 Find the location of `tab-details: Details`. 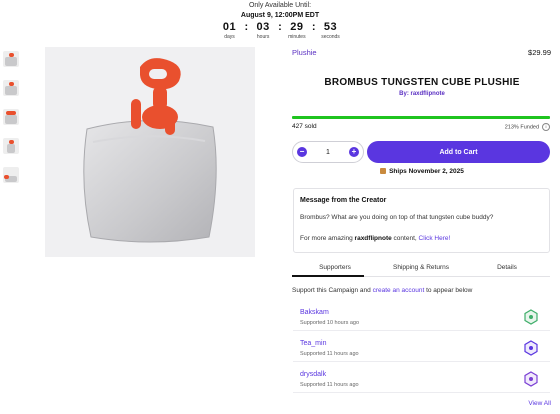

tab-details: Details is located at coordinates (507, 270).